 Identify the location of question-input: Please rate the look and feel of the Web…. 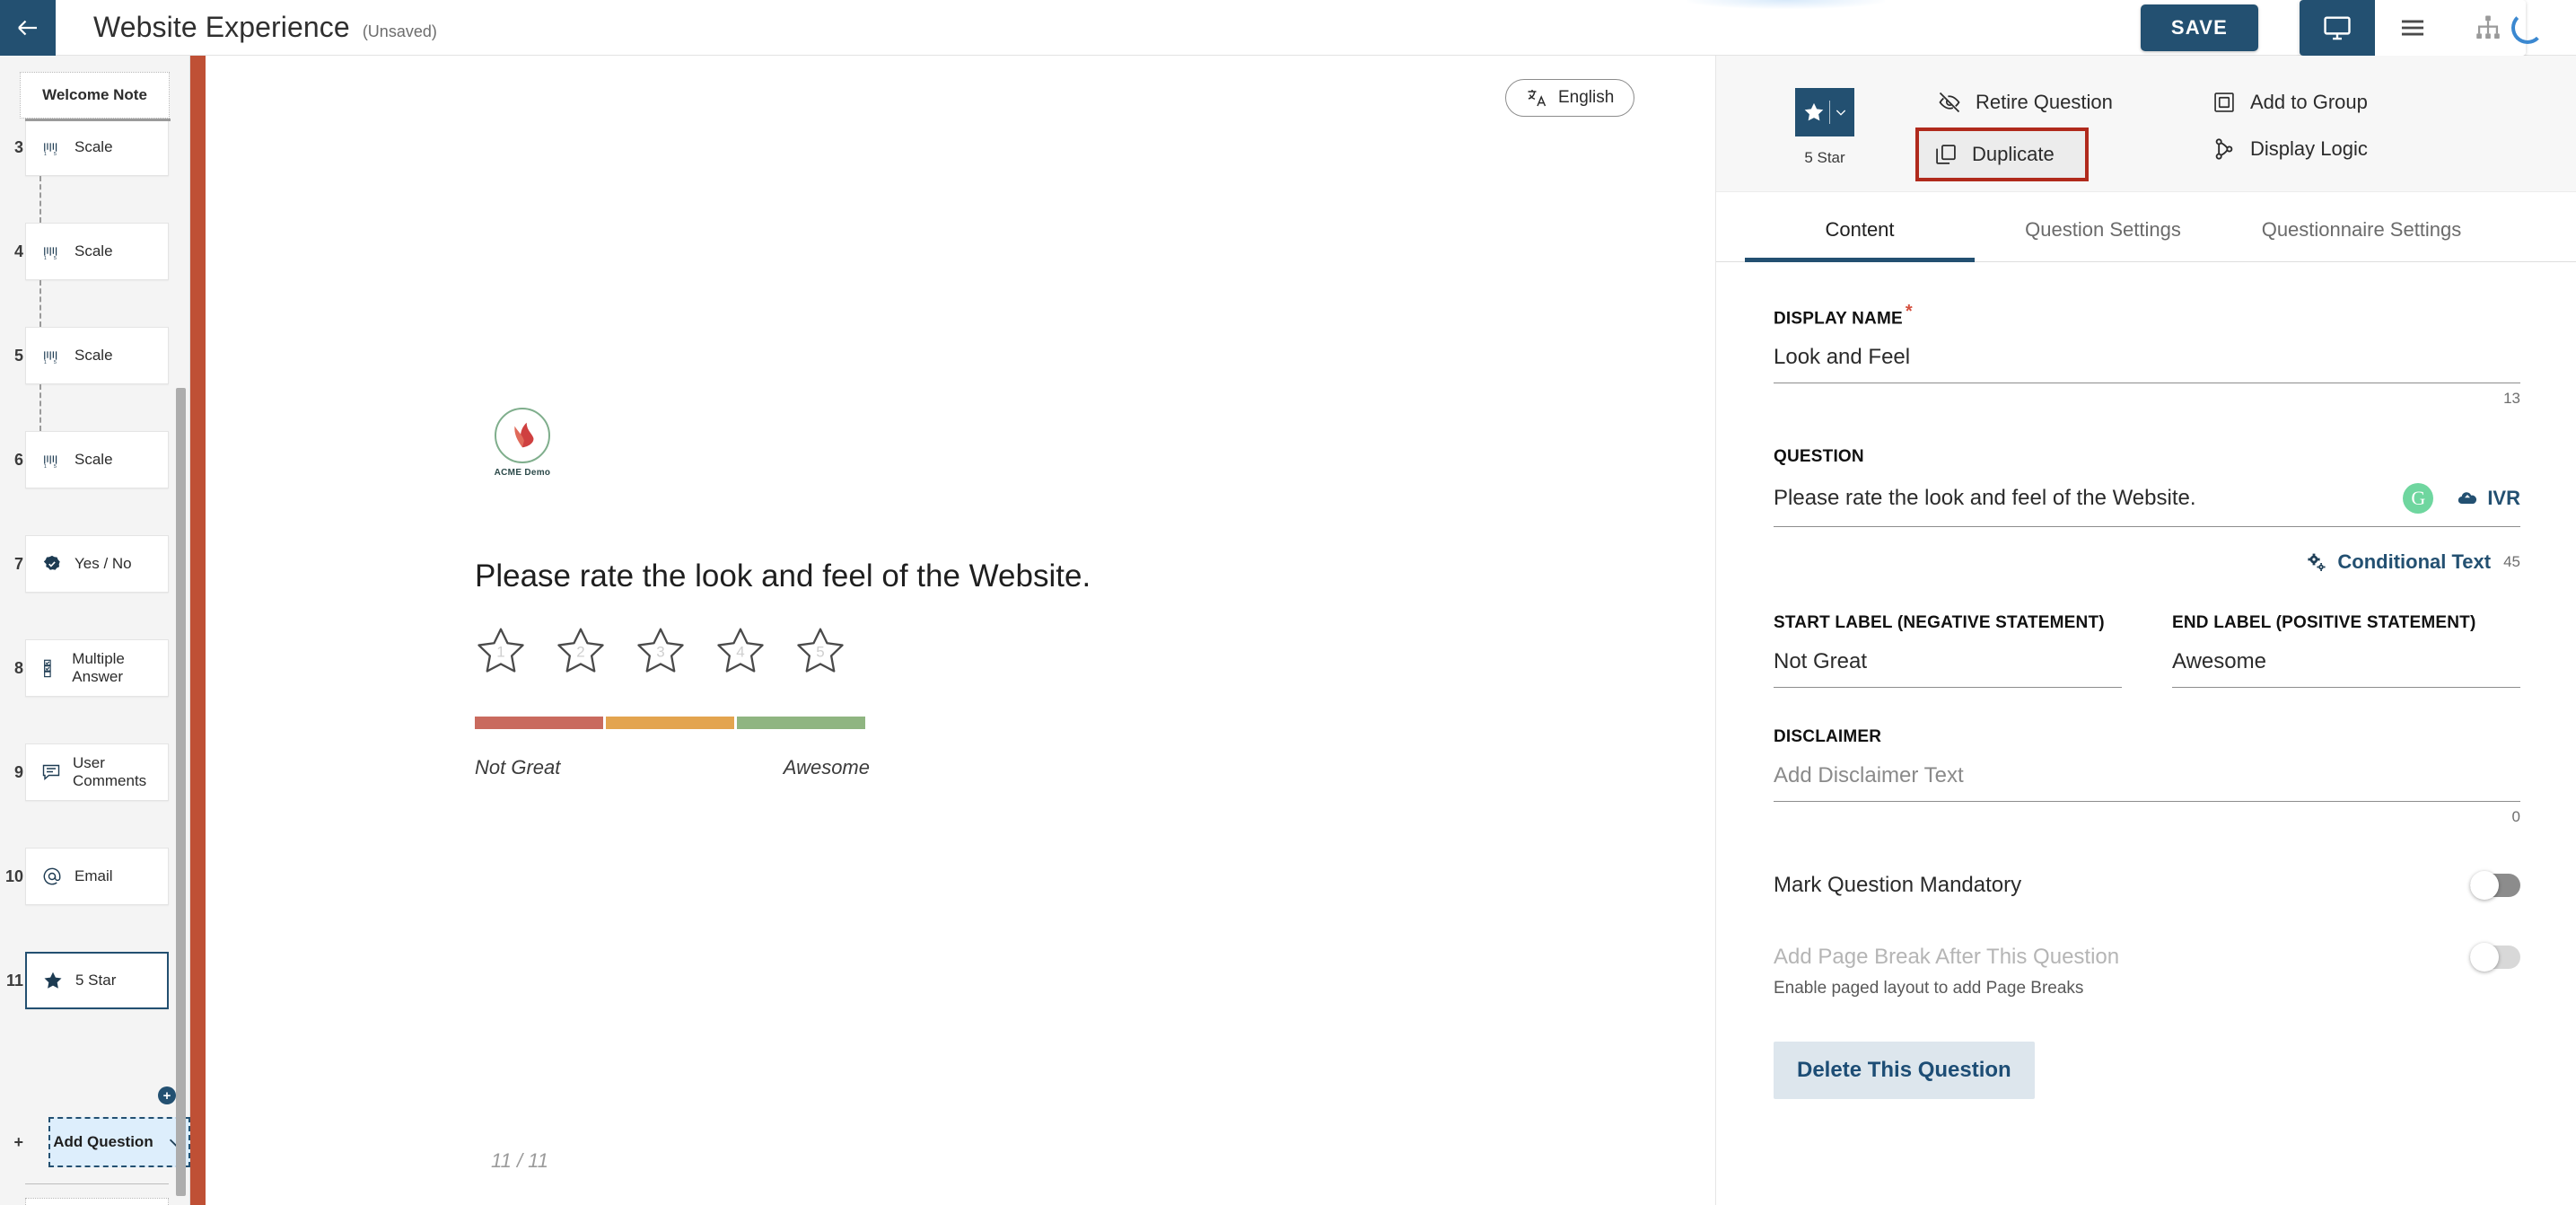
(2147, 497).